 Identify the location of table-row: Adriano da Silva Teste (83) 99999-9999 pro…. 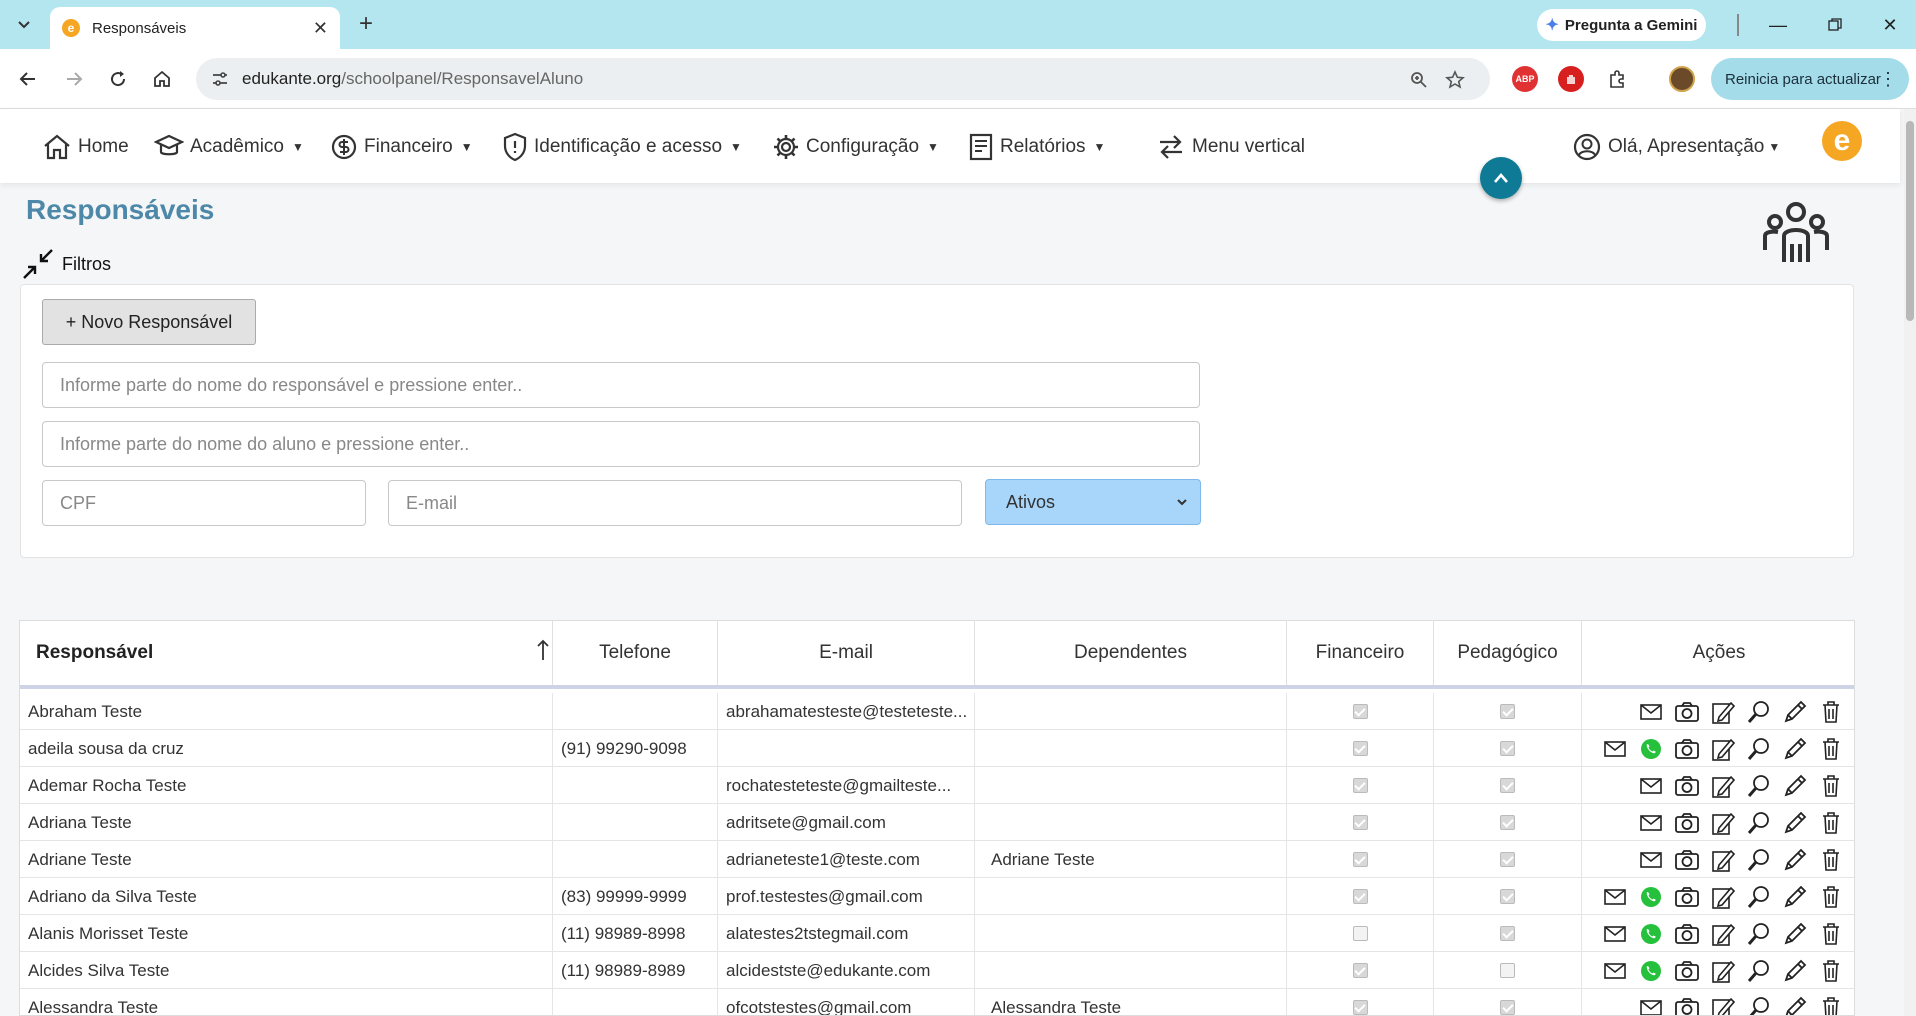
(937, 896).